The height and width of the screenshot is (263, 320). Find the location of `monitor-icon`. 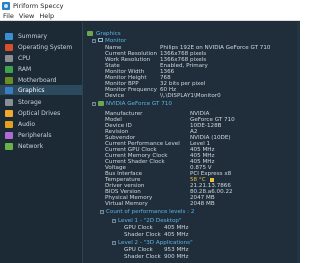

monitor-icon is located at coordinates (100, 40).